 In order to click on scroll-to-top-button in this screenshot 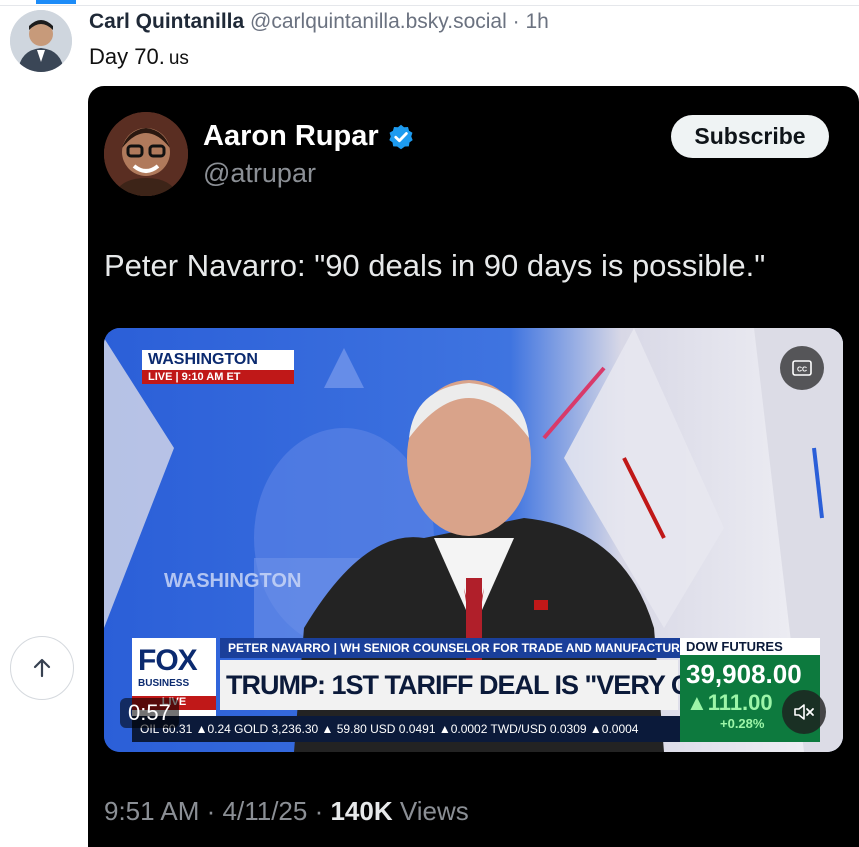, I will do `click(42, 668)`.